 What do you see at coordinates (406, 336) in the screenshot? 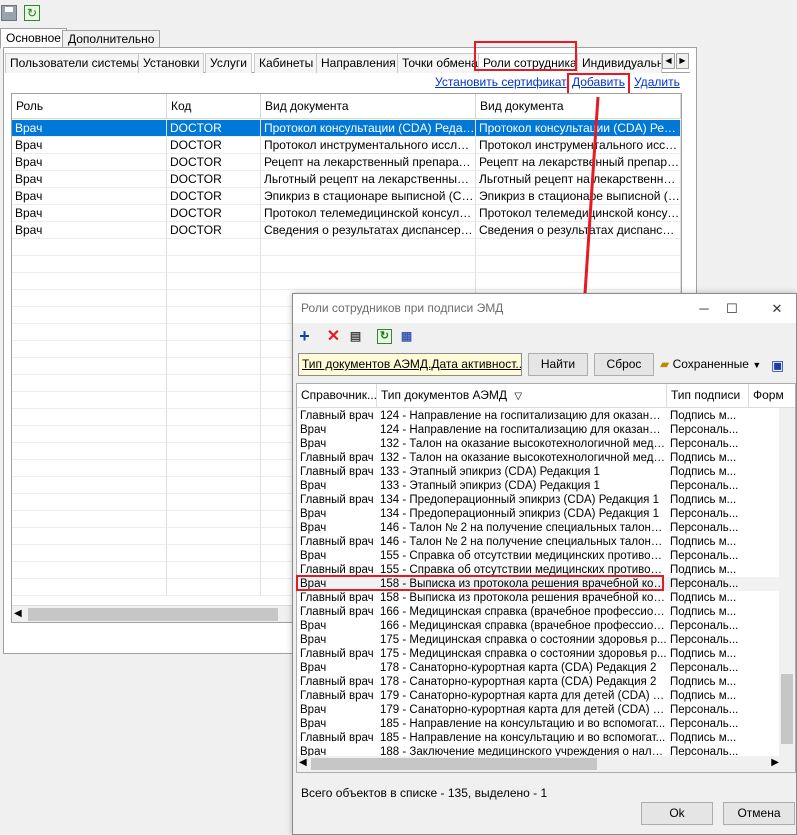
I see `export-icon: ▦` at bounding box center [406, 336].